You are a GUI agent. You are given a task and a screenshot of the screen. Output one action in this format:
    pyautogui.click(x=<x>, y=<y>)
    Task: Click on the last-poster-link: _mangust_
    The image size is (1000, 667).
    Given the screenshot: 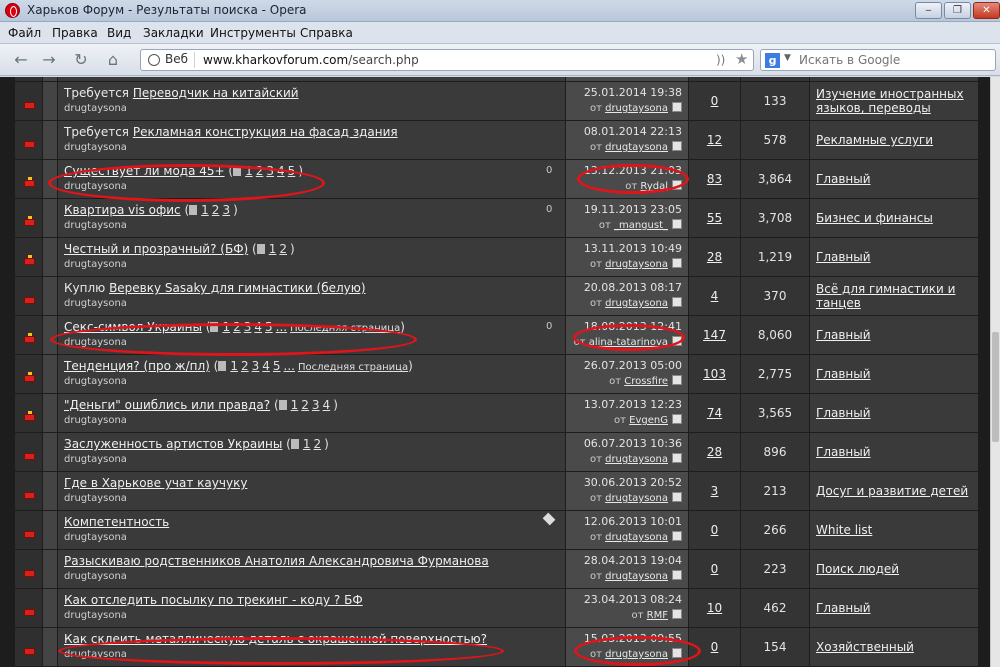 What is the action you would take?
    pyautogui.click(x=641, y=225)
    